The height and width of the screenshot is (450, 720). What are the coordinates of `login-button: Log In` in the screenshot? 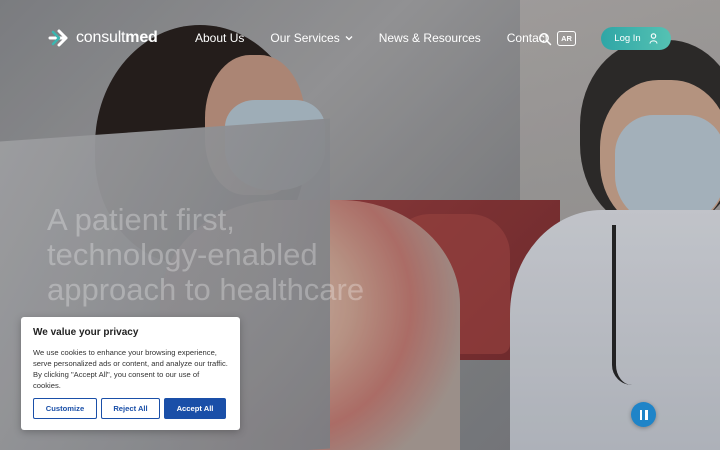 It's located at (636, 38).